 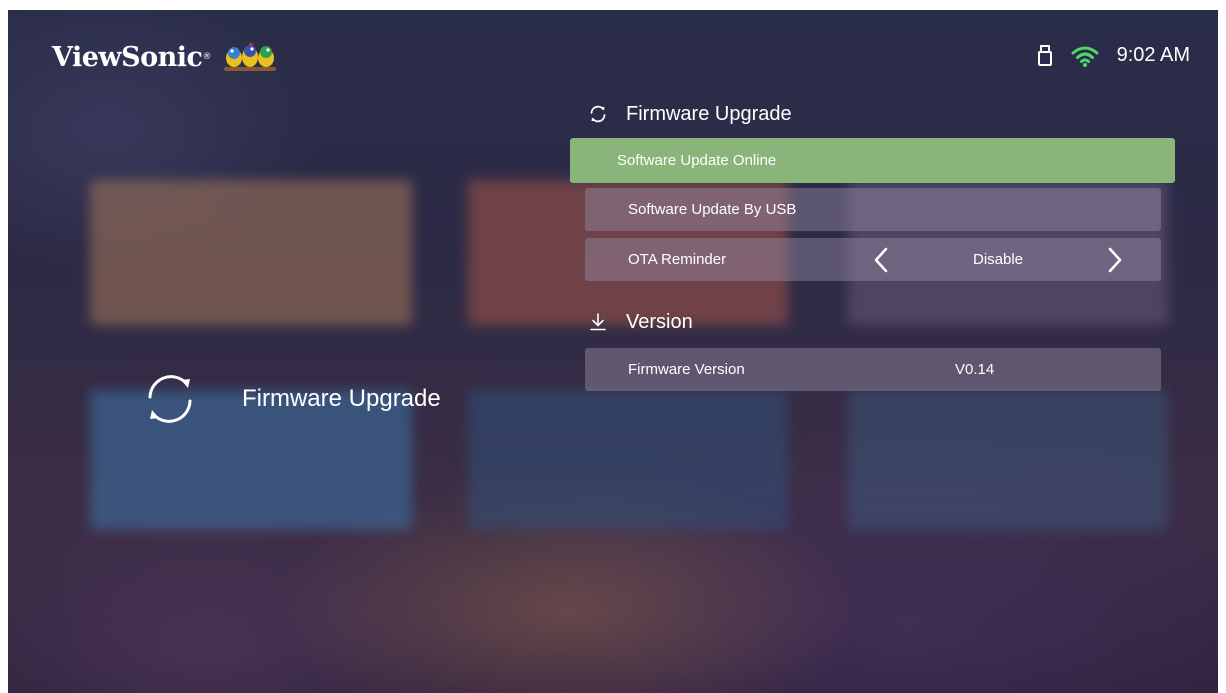 What do you see at coordinates (249, 56) in the screenshot?
I see `birds-logo-icon` at bounding box center [249, 56].